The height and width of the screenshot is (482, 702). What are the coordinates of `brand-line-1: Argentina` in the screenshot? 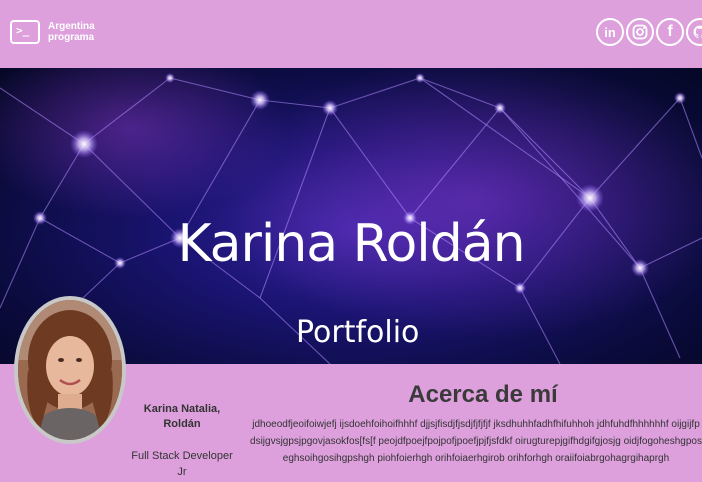 It's located at (71, 26).